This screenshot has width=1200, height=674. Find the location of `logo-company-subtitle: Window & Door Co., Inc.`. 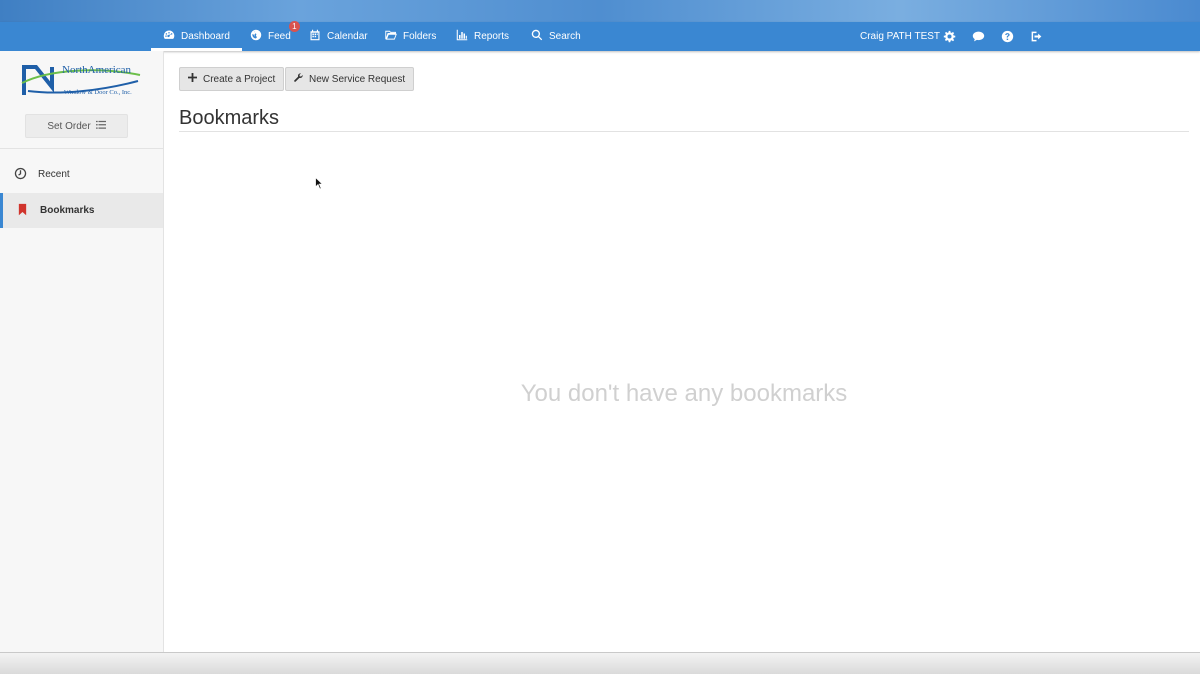

logo-company-subtitle: Window & Door Co., Inc. is located at coordinates (98, 92).